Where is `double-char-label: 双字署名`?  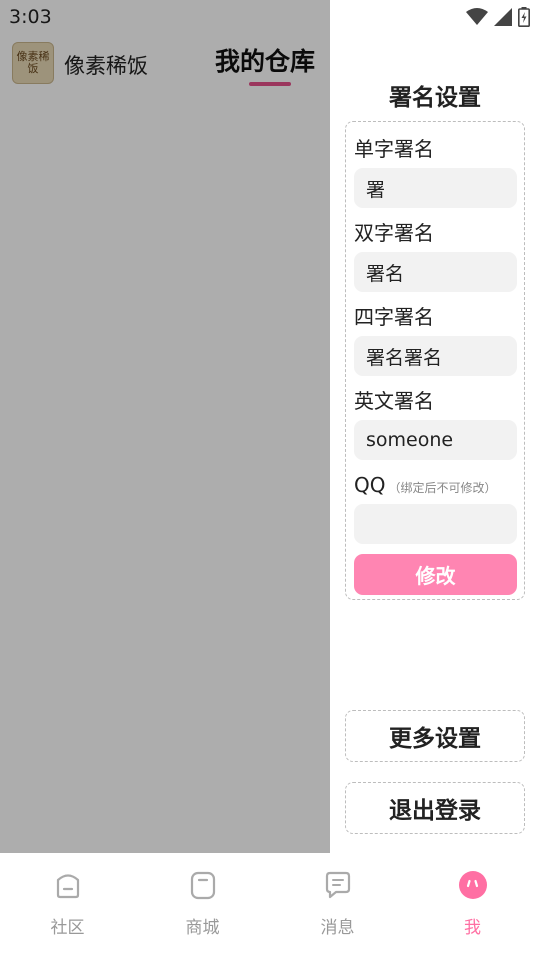 double-char-label: 双字署名 is located at coordinates (394, 233).